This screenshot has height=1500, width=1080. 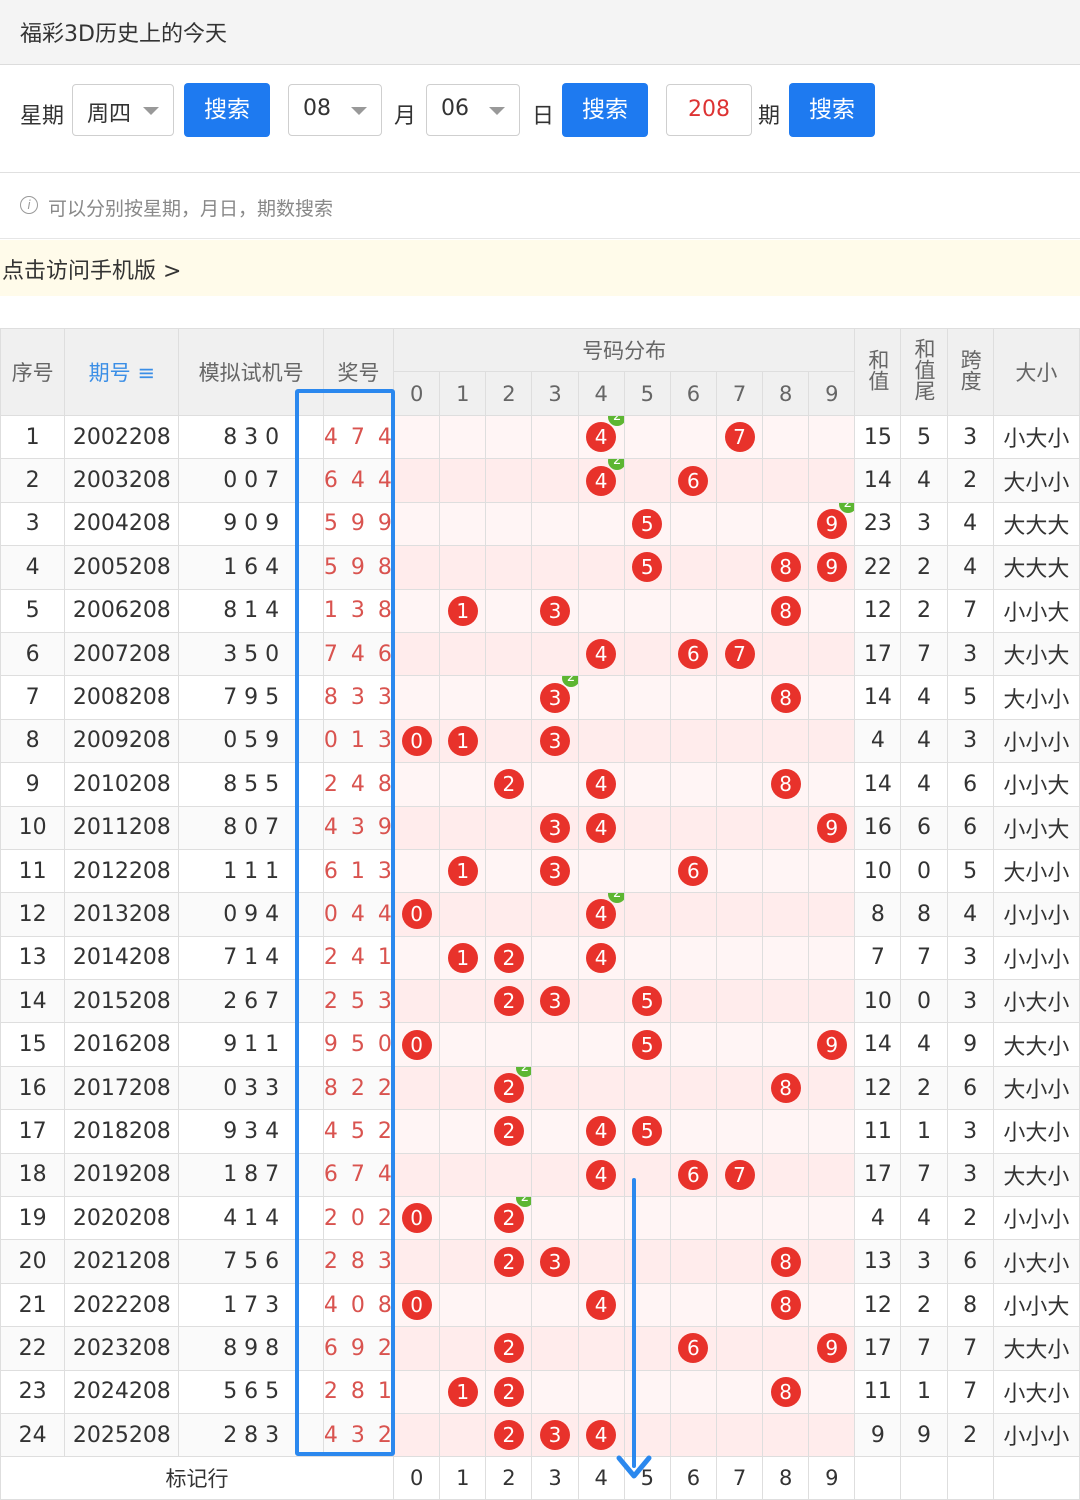 What do you see at coordinates (509, 1478) in the screenshot?
I see `marker-digit-2: 2` at bounding box center [509, 1478].